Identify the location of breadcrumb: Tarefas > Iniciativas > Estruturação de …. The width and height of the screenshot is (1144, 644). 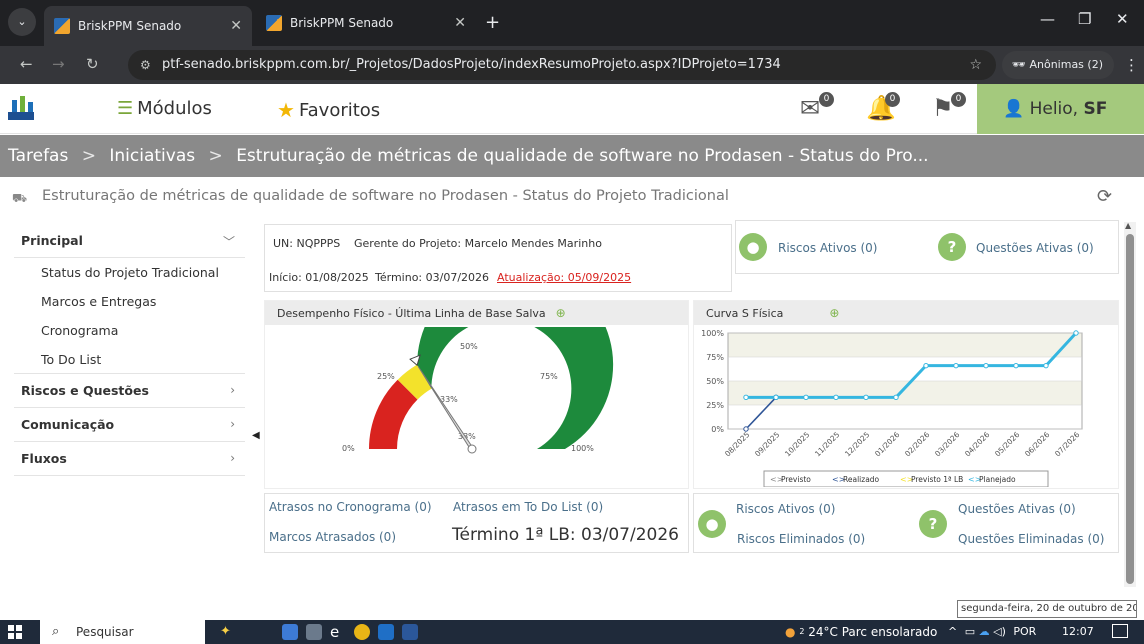
(572, 156).